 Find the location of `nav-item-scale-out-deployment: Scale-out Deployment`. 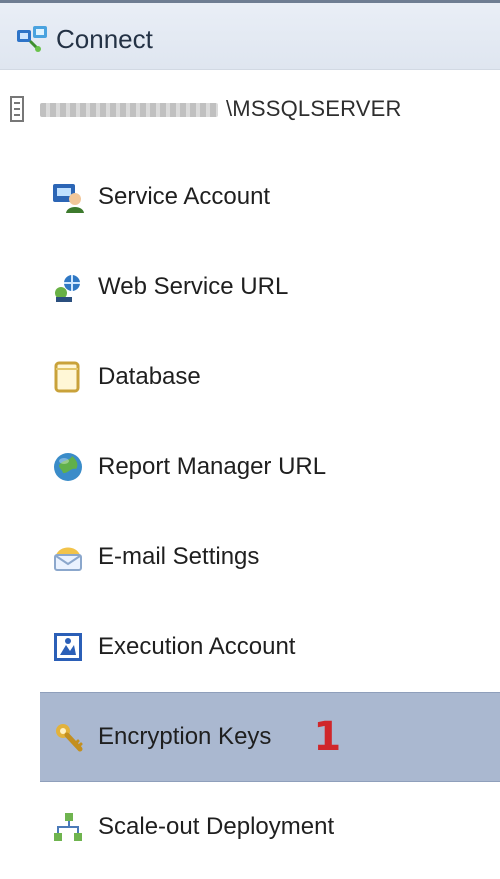

nav-item-scale-out-deployment: Scale-out Deployment is located at coordinates (270, 827).